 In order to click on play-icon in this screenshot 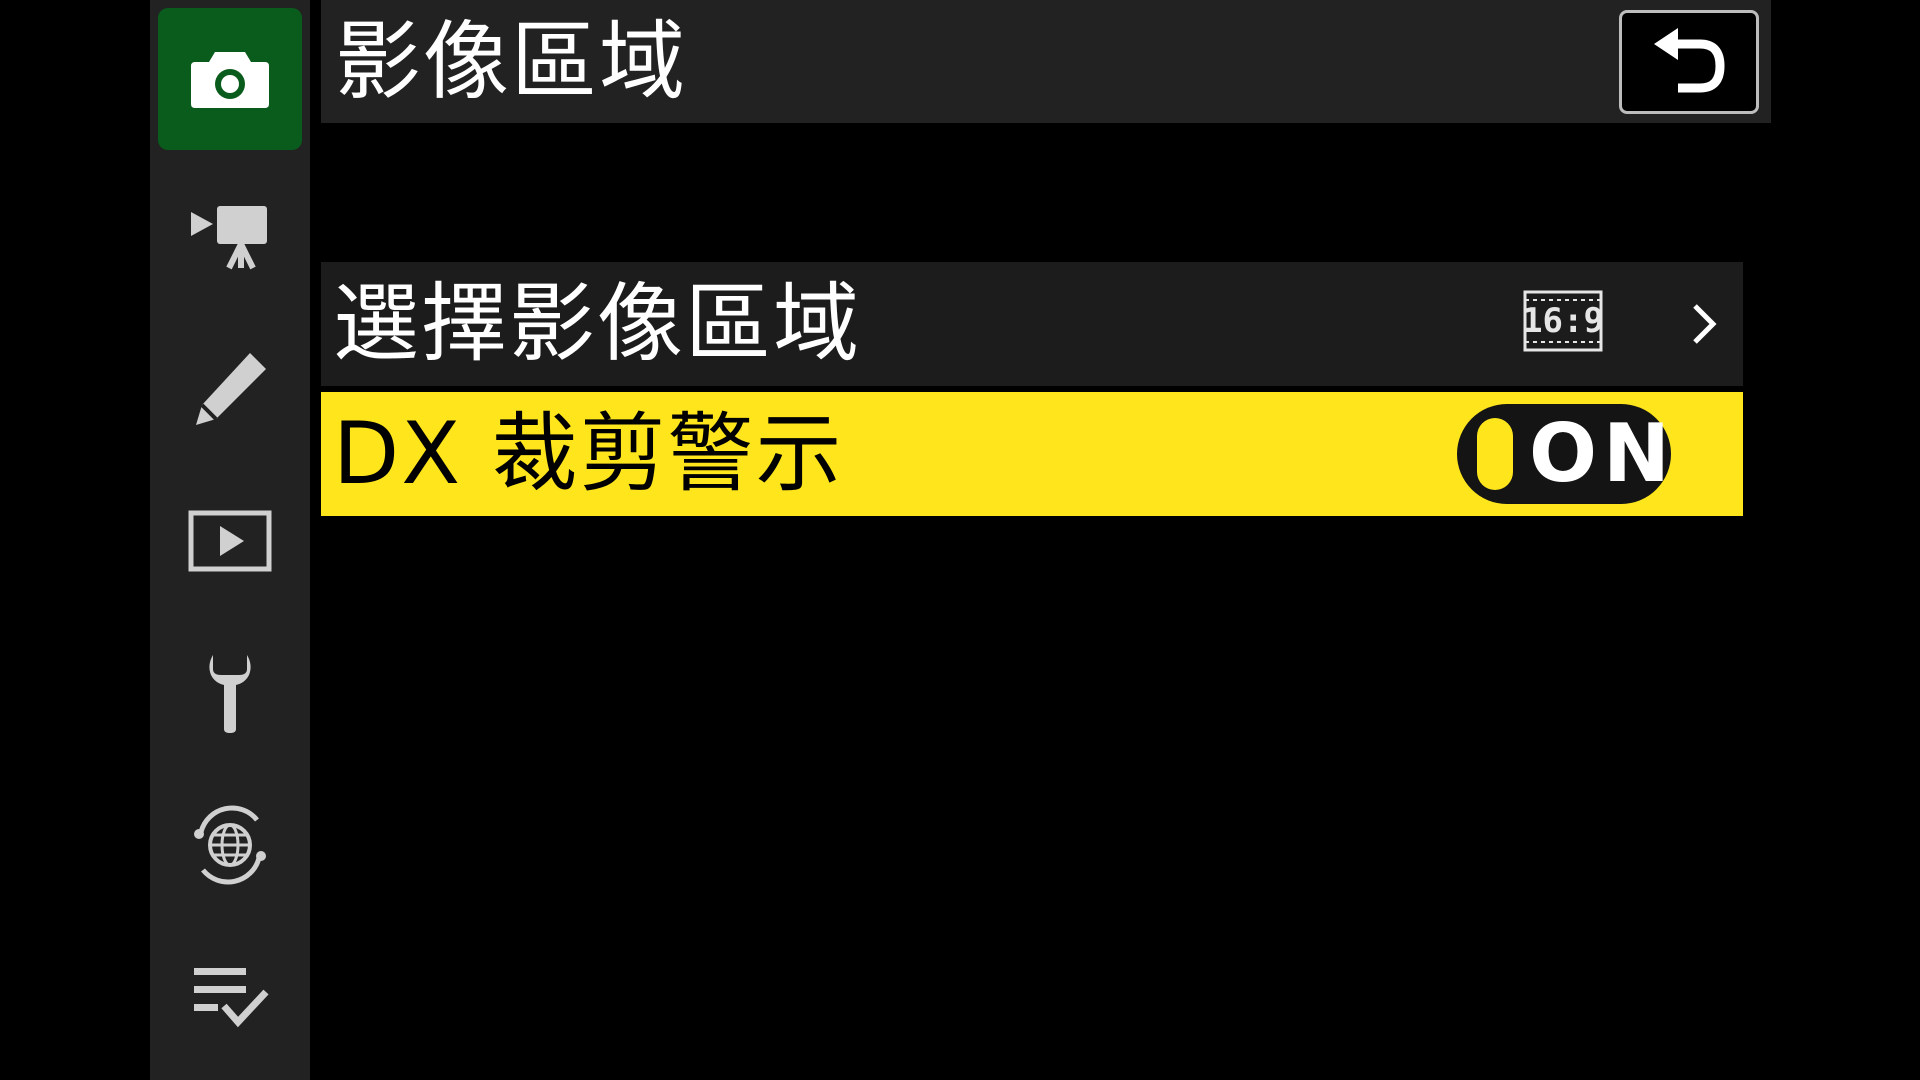, I will do `click(230, 541)`.